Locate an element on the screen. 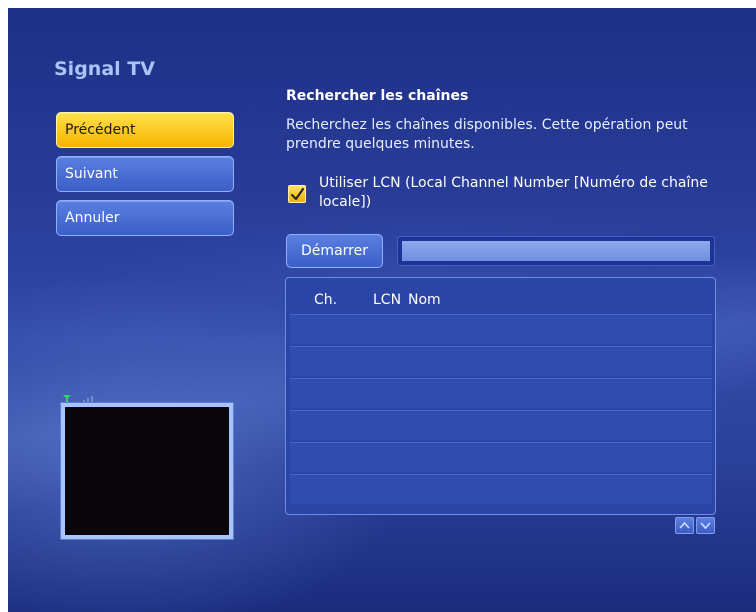 The image size is (756, 612). scan-progress-fill is located at coordinates (556, 251).